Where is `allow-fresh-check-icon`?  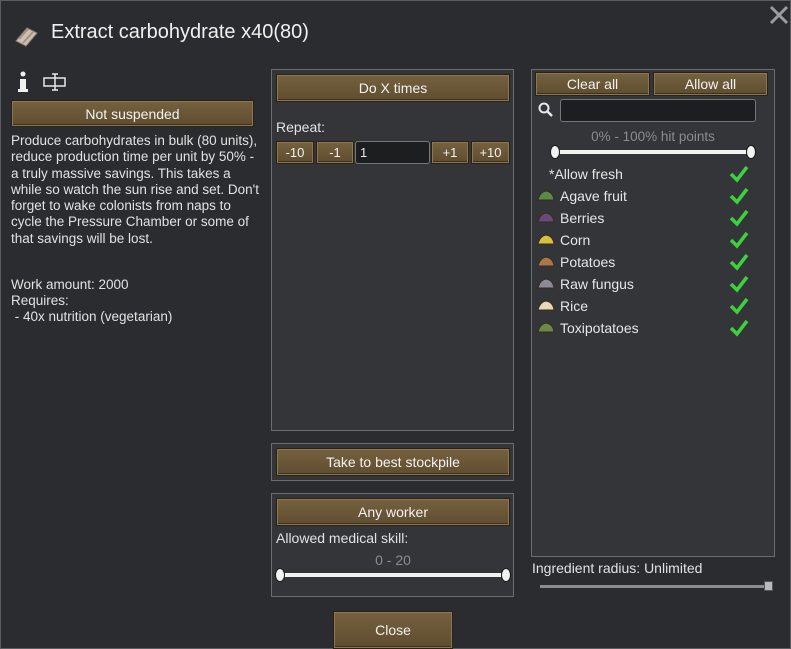
allow-fresh-check-icon is located at coordinates (739, 174).